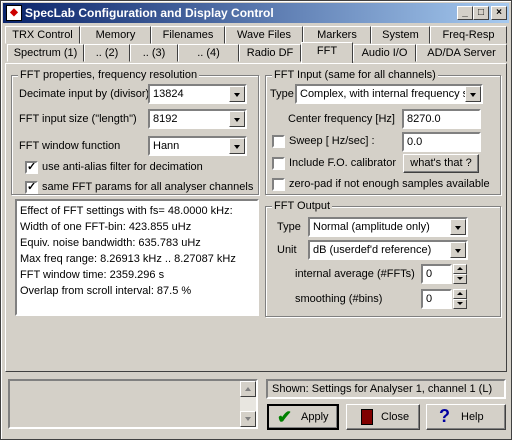 This screenshot has width=512, height=440. What do you see at coordinates (342, 163) in the screenshot?
I see `calibrator-label: Include F.O. calibrator` at bounding box center [342, 163].